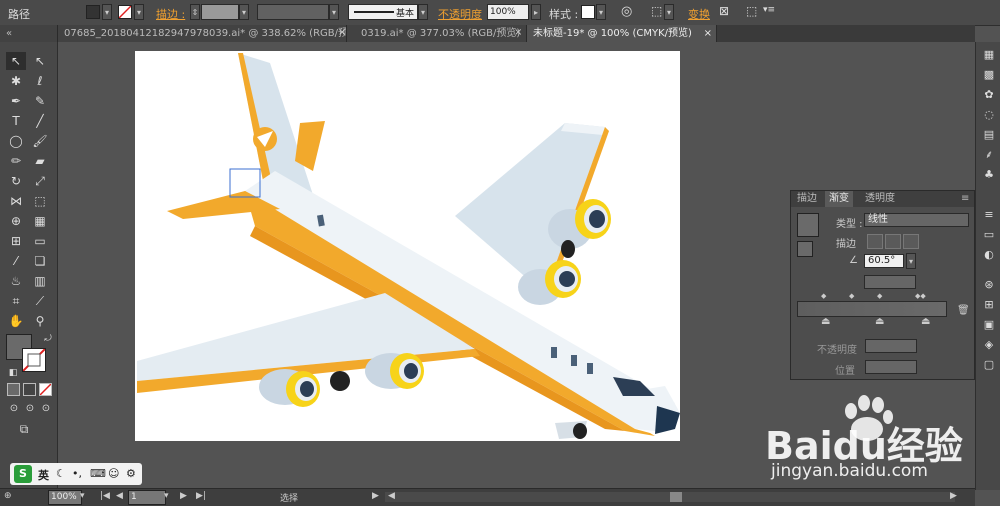  I want to click on pencil-tool-icon: ✏, so click(16, 161).